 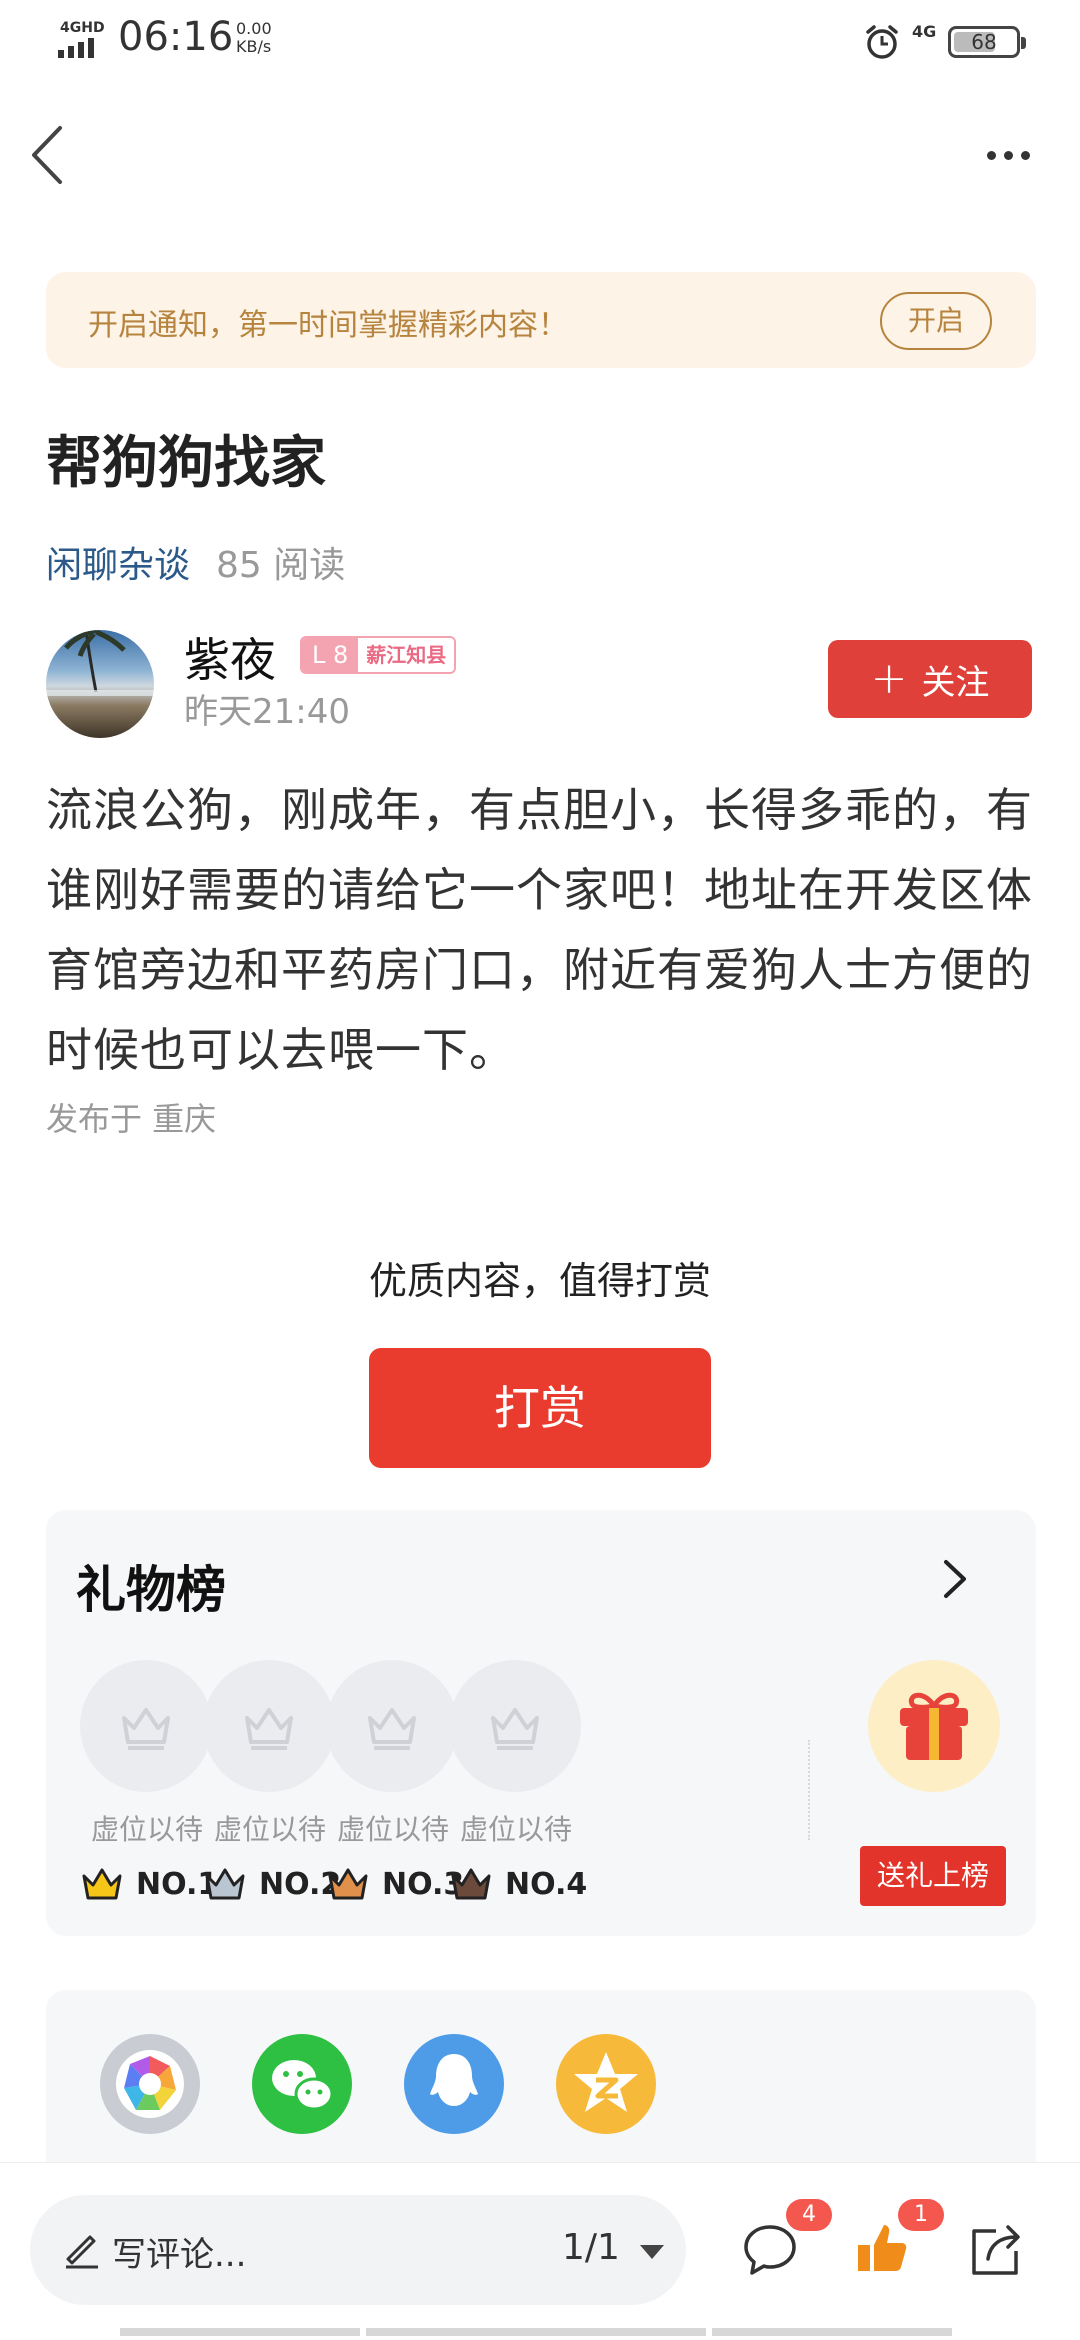 I want to click on back-icon, so click(x=49, y=155).